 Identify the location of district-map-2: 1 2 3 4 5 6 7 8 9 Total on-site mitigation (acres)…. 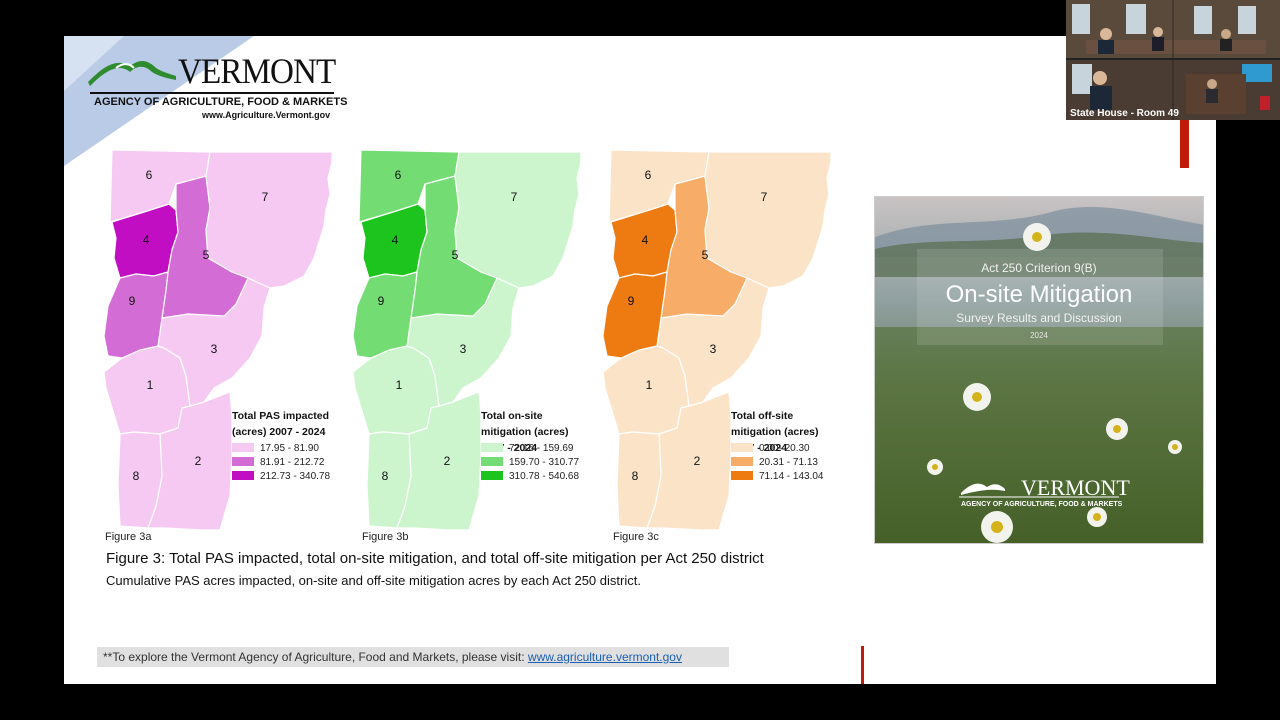
(467, 340).